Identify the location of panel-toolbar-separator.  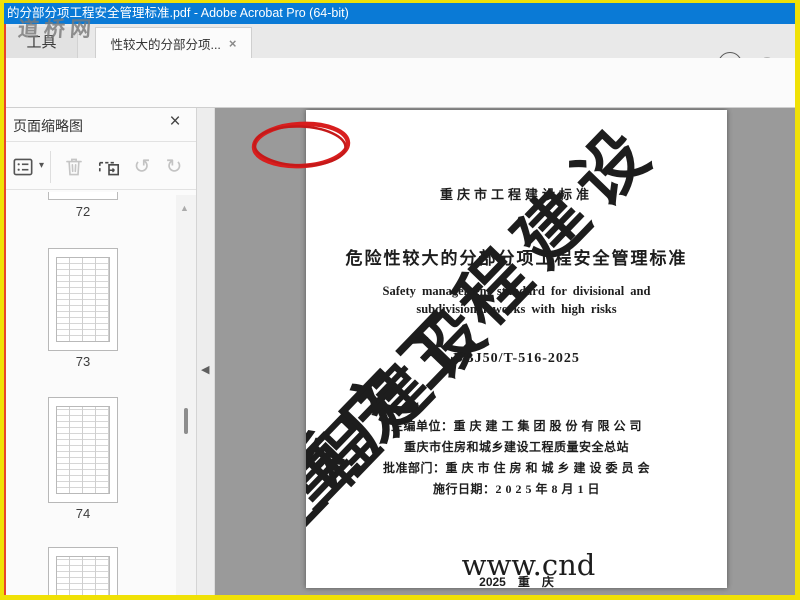
(50, 167).